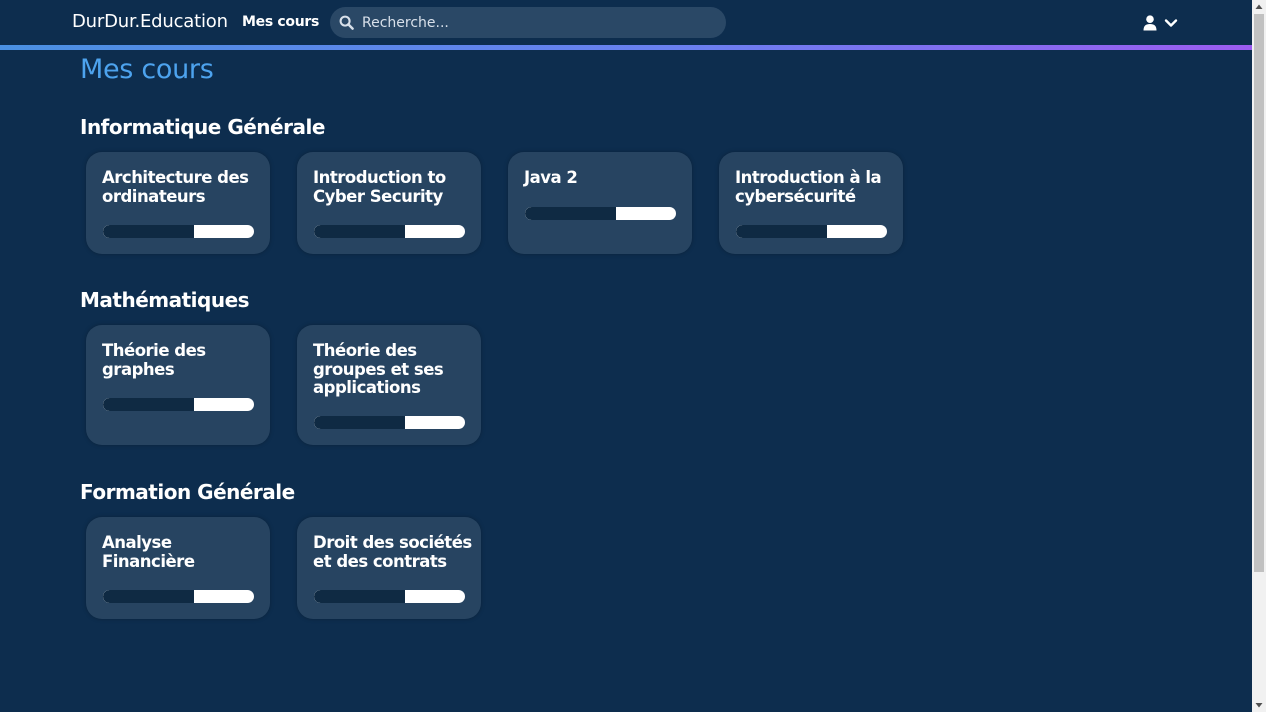 Image resolution: width=1266 pixels, height=712 pixels. I want to click on scroll-up-icon, so click(1259, 7).